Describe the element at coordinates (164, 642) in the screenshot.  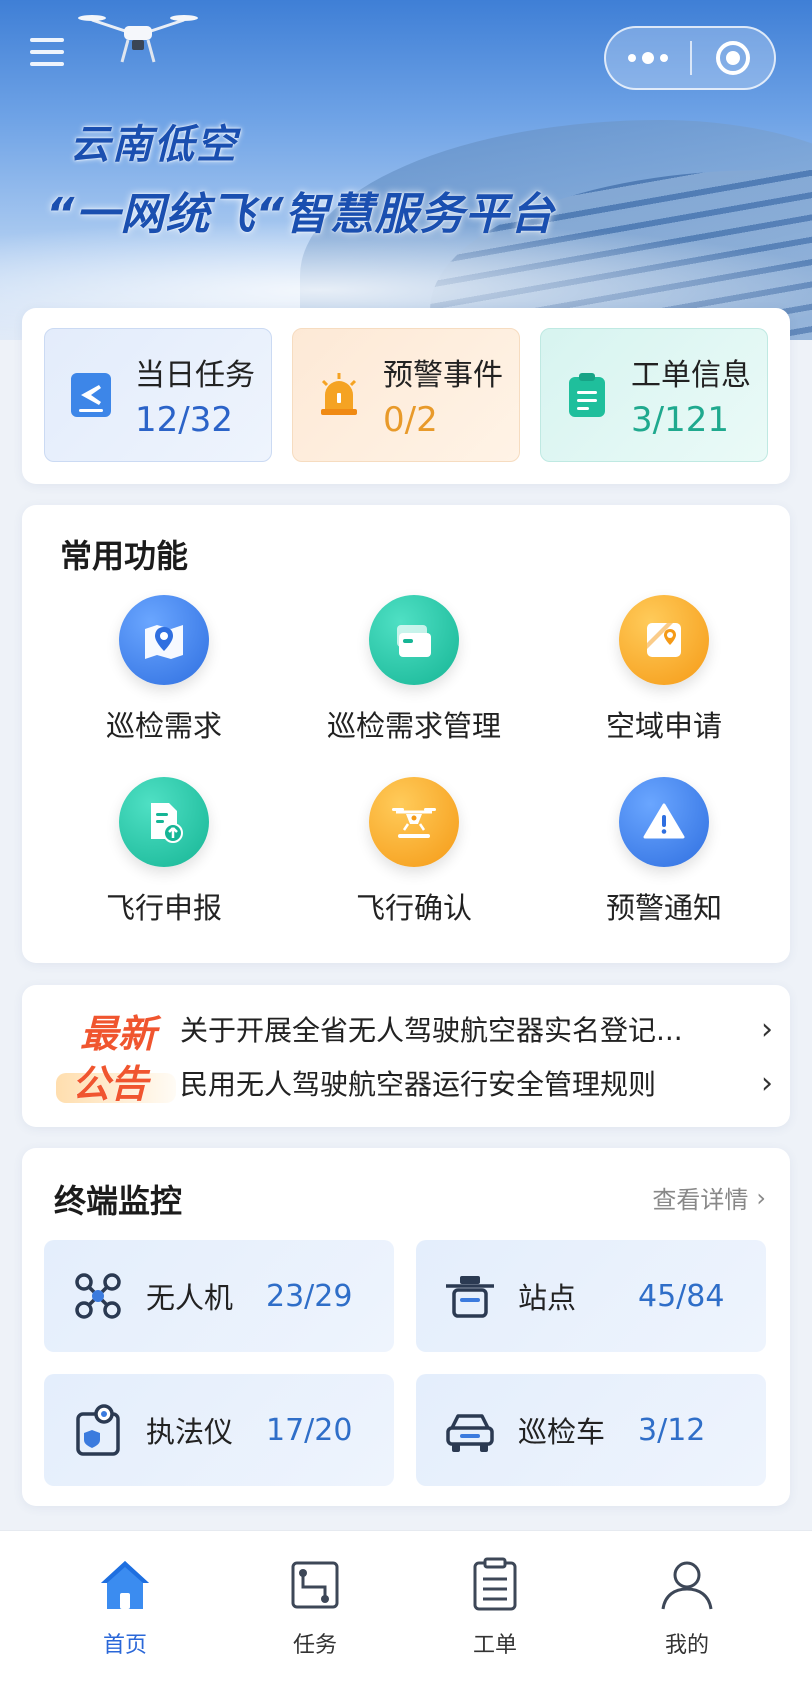
I see `map-pin-icon` at that location.